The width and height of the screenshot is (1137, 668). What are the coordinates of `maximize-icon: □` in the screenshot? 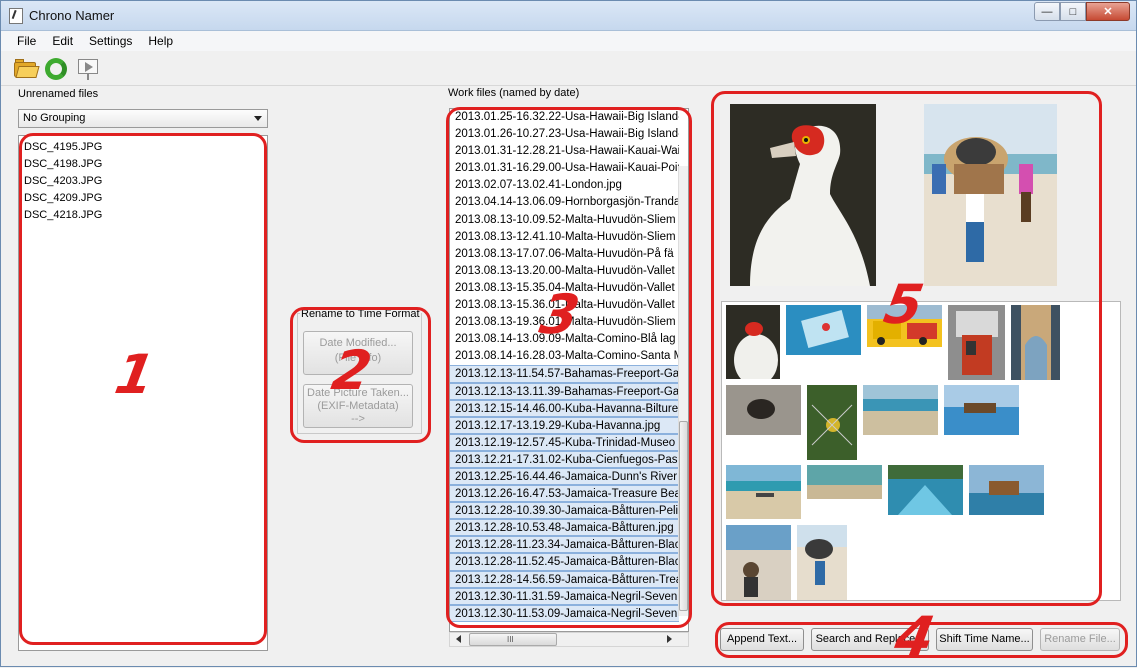 It's located at (1073, 11).